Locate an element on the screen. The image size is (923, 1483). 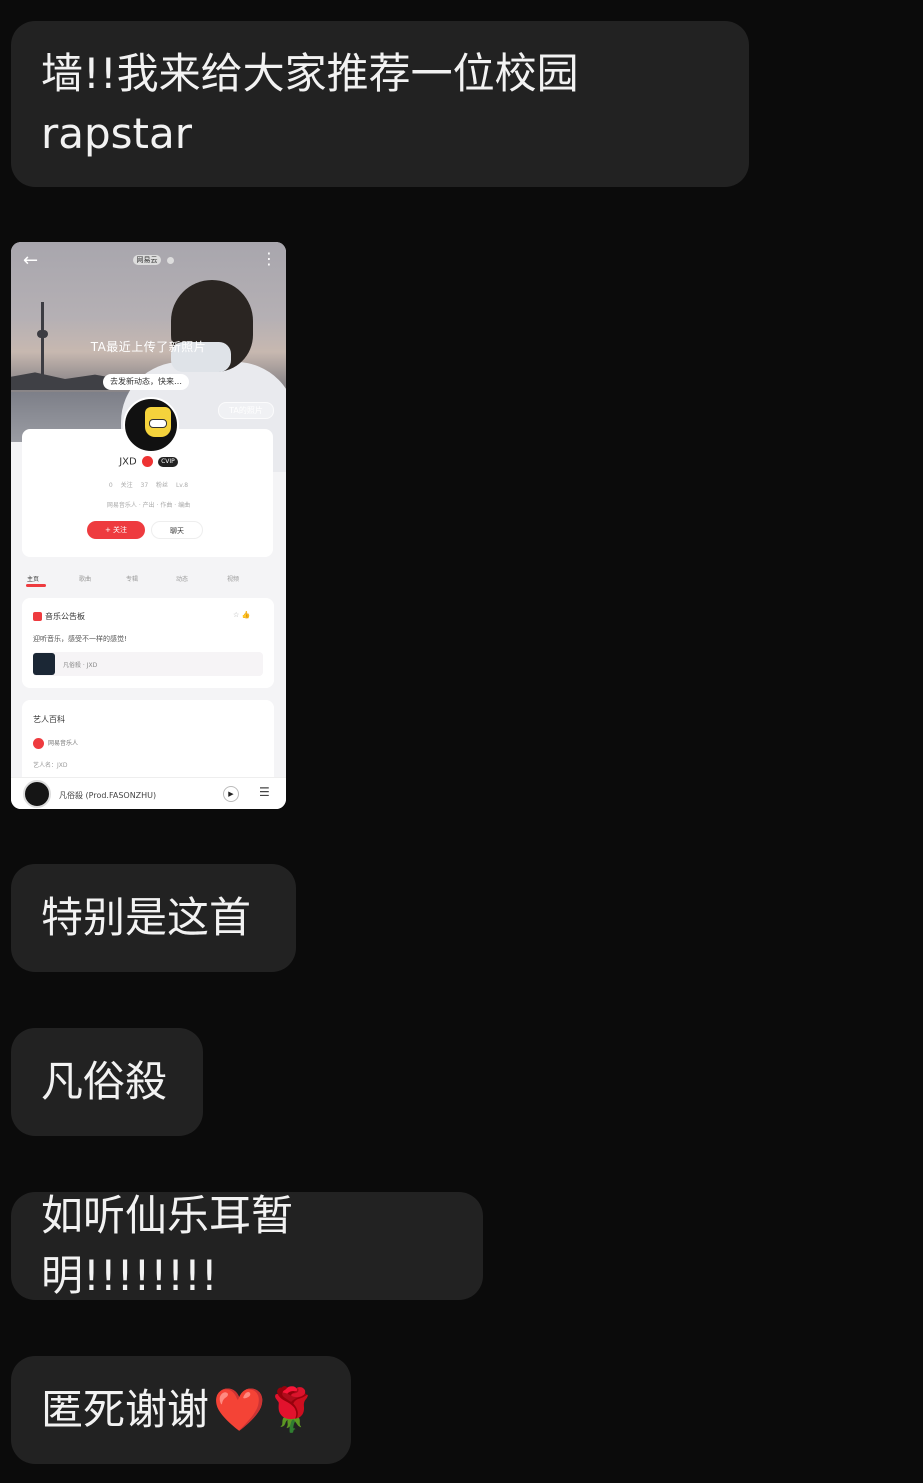
play-icon: ▶ is located at coordinates (231, 794).